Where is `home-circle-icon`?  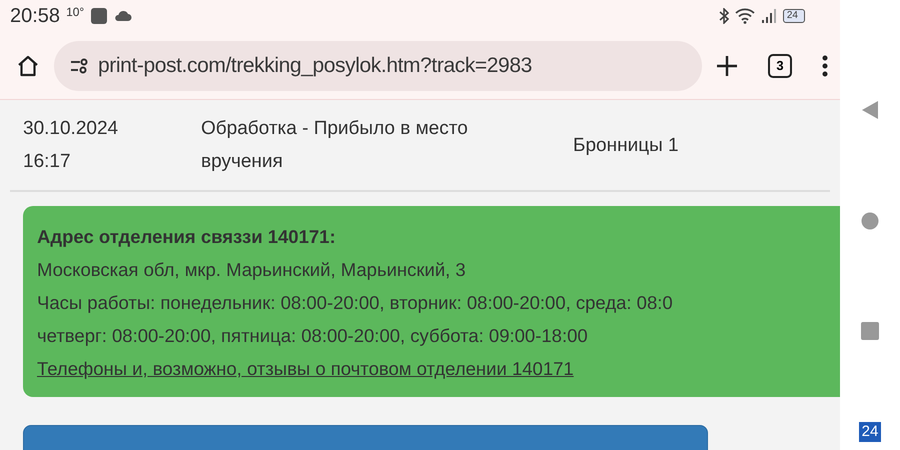 home-circle-icon is located at coordinates (870, 221).